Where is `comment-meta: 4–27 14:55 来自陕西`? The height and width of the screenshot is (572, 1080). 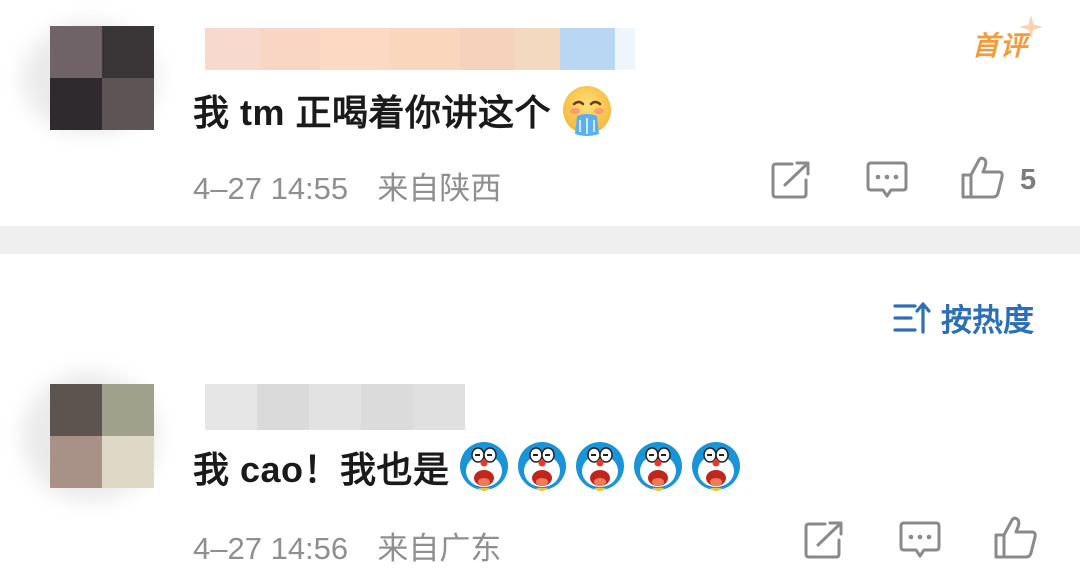 comment-meta: 4–27 14:55 来自陕西 is located at coordinates (347, 185).